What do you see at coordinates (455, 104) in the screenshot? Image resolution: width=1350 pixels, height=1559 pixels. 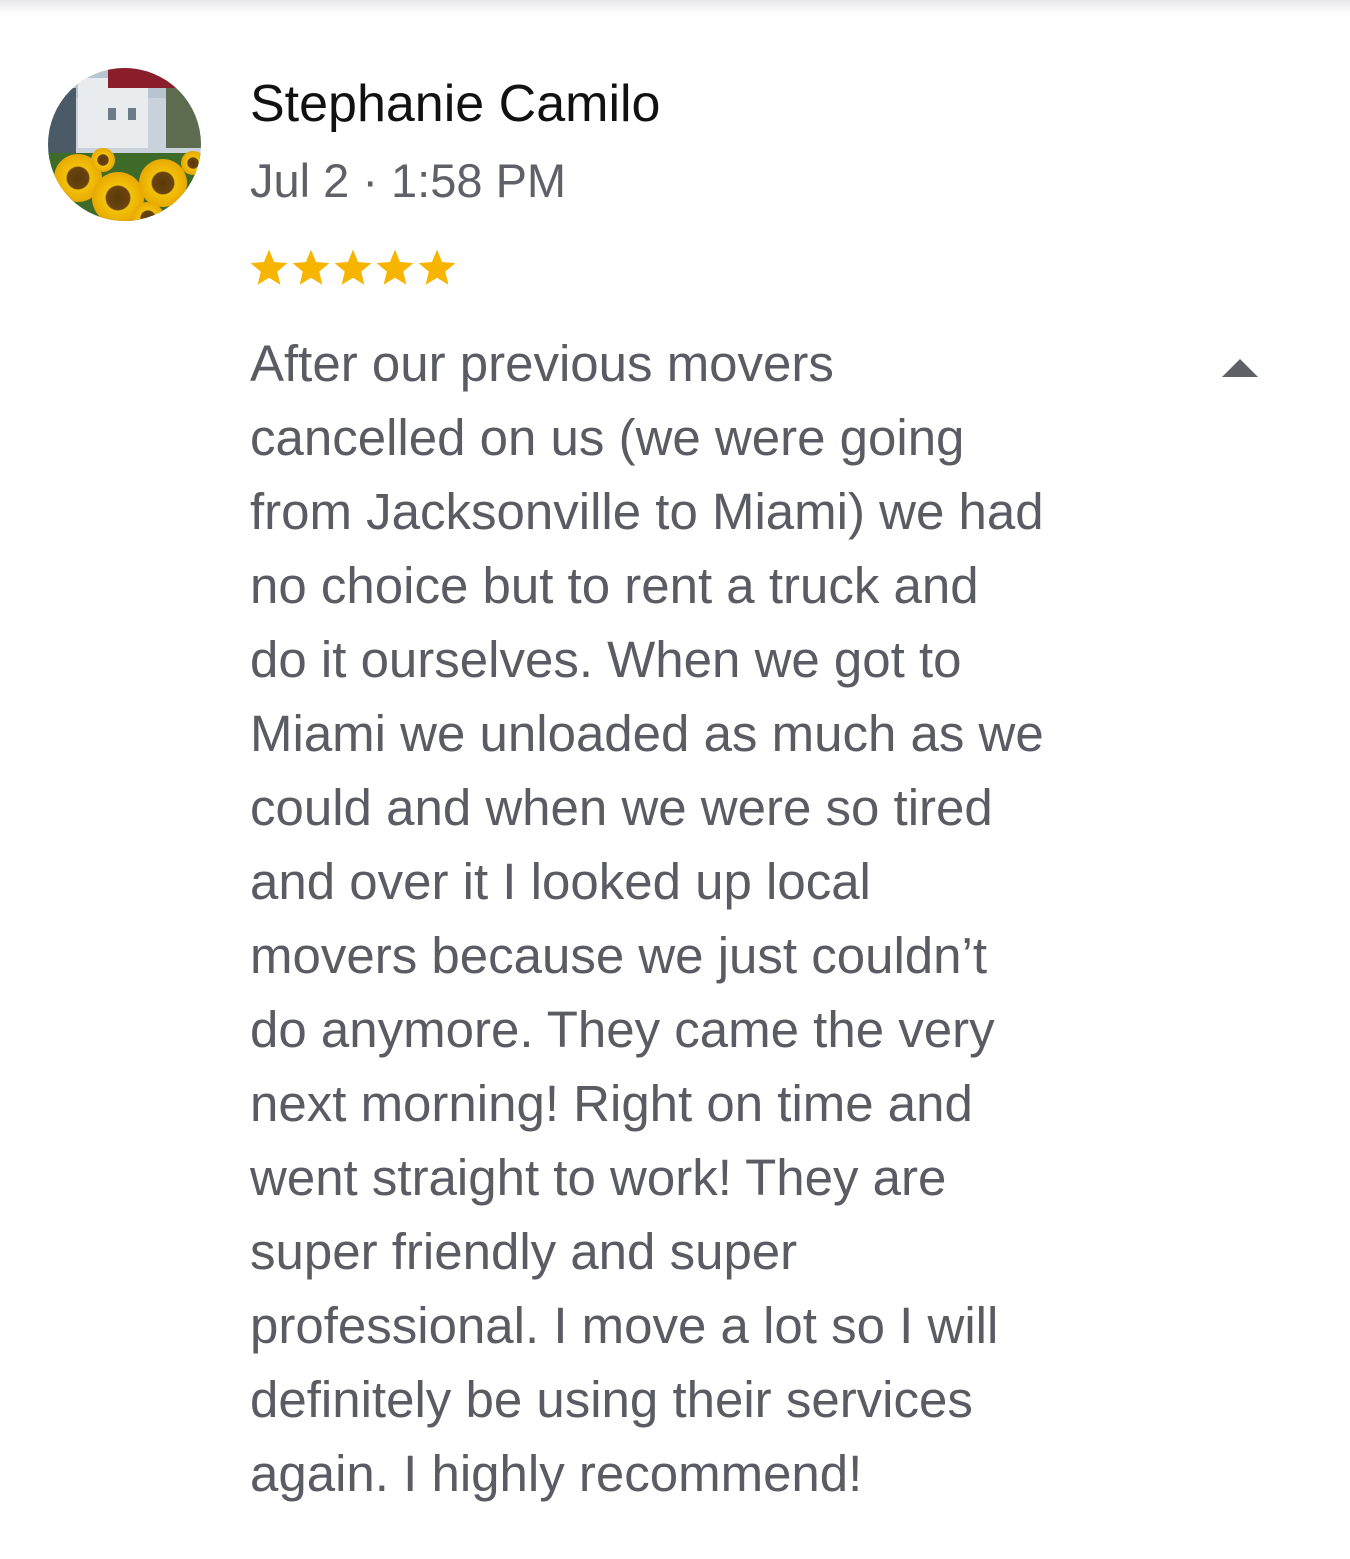 I see `reviewer-name: Stephanie Camilo` at bounding box center [455, 104].